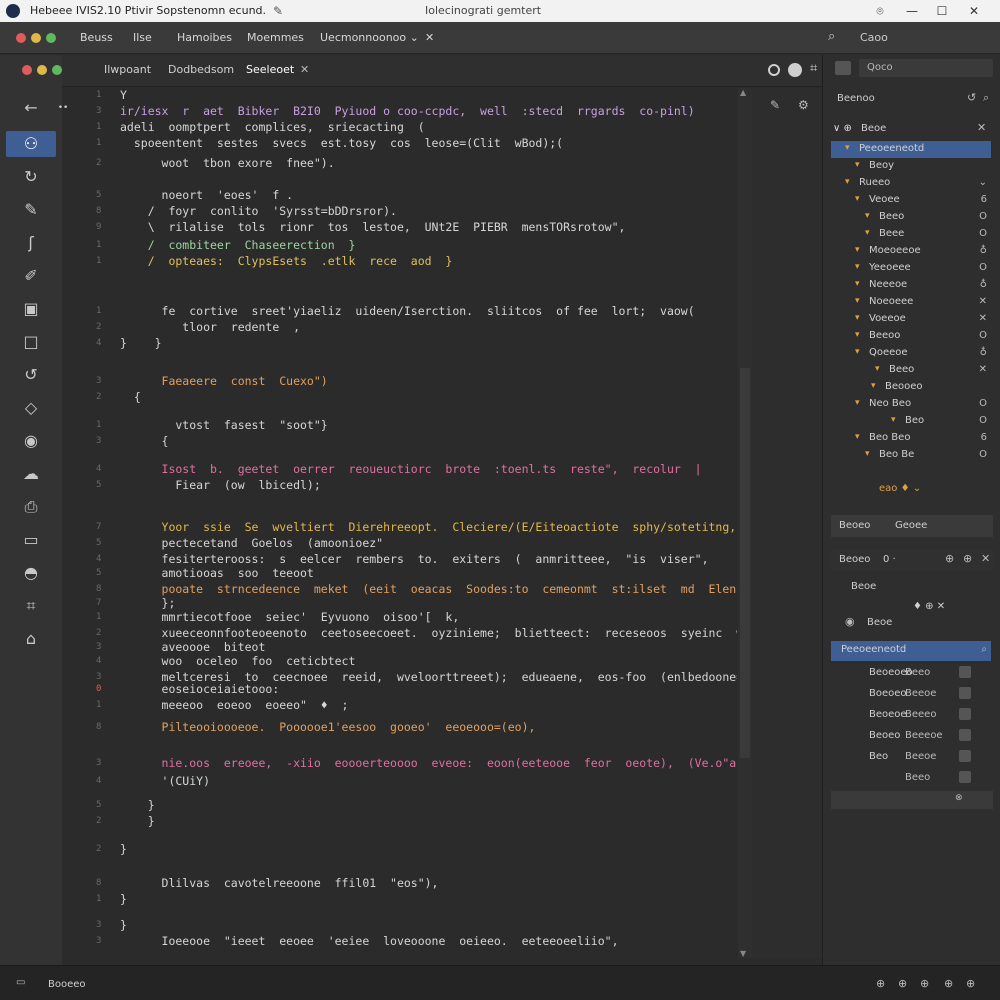 Image resolution: width=1000 pixels, height=1000 pixels. Describe the element at coordinates (31, 573) in the screenshot. I see `chat-icon: ◓` at that location.